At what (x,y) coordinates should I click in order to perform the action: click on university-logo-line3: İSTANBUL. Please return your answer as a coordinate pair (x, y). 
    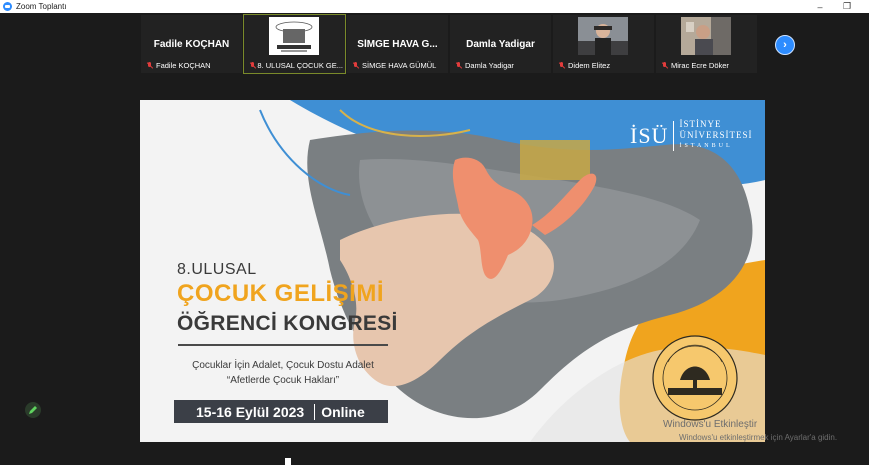
    Looking at the image, I should click on (706, 146).